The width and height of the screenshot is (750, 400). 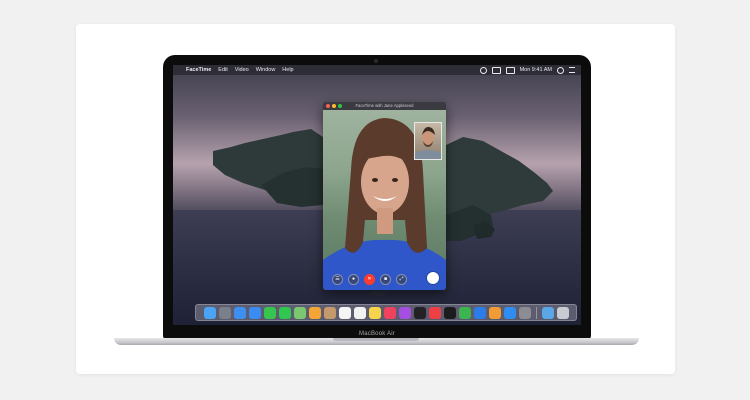 What do you see at coordinates (344, 312) in the screenshot?
I see `calendar-icon` at bounding box center [344, 312].